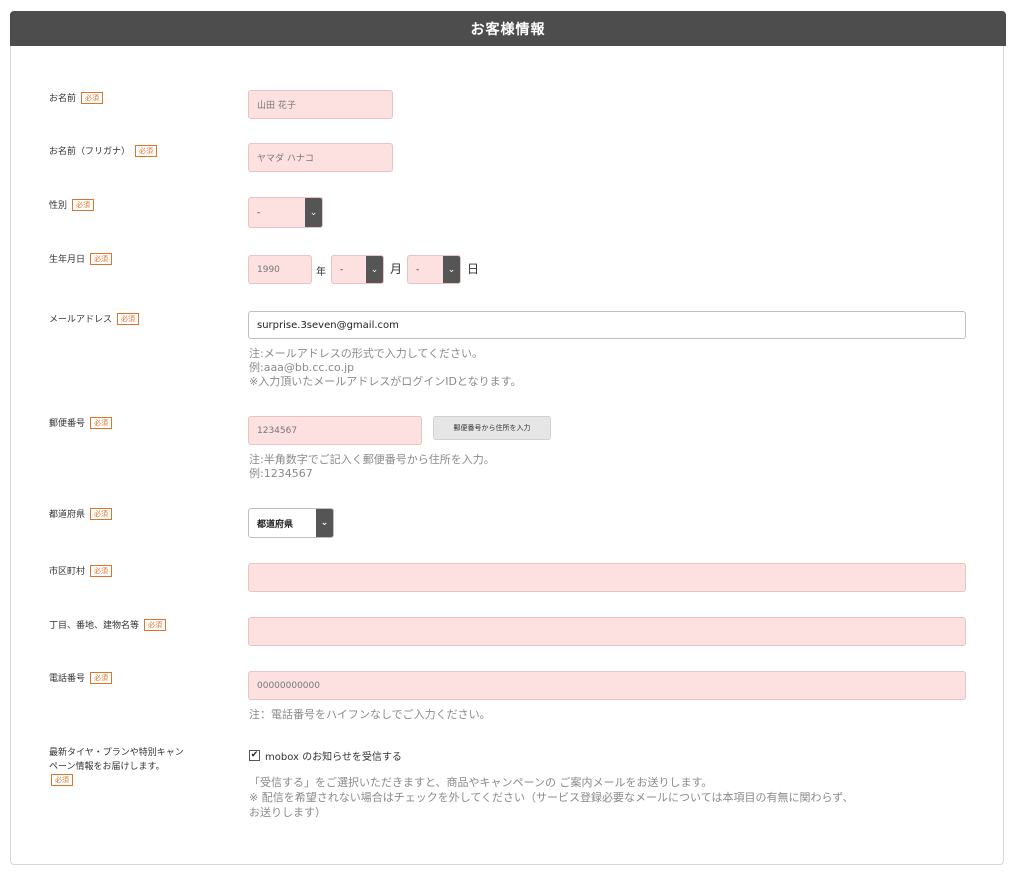 The height and width of the screenshot is (876, 1024). I want to click on email-input: surprise.3seven@gmail.com, so click(607, 325).